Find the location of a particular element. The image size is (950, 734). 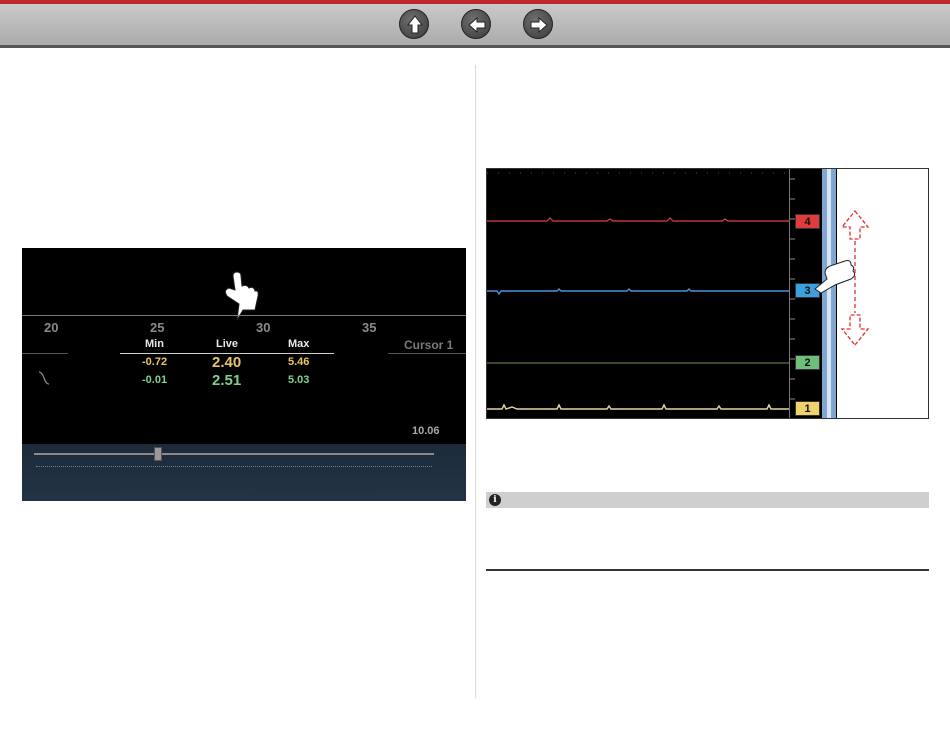

channel-2-tag: 2 is located at coordinates (807, 362).